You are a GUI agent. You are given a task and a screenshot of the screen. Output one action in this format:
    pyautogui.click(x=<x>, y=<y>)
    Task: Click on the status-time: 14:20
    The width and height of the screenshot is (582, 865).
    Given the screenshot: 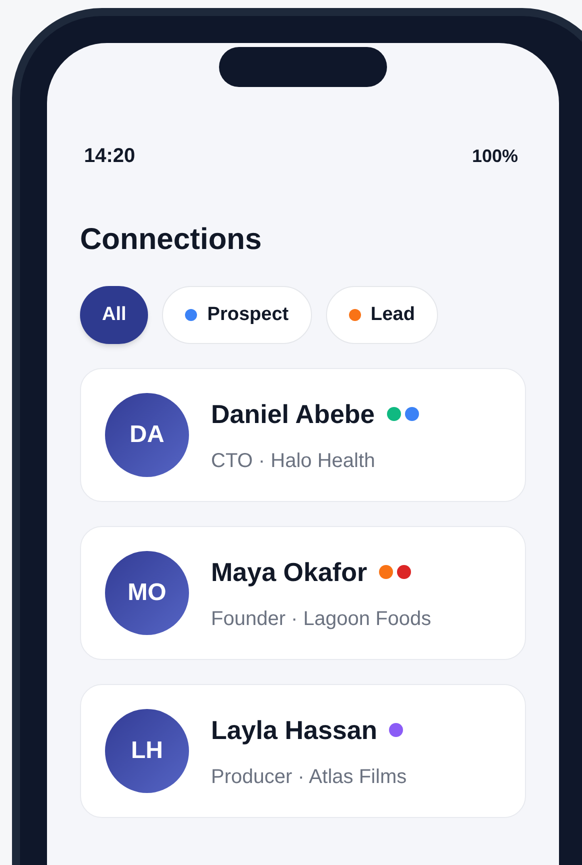 What is the action you would take?
    pyautogui.click(x=110, y=156)
    